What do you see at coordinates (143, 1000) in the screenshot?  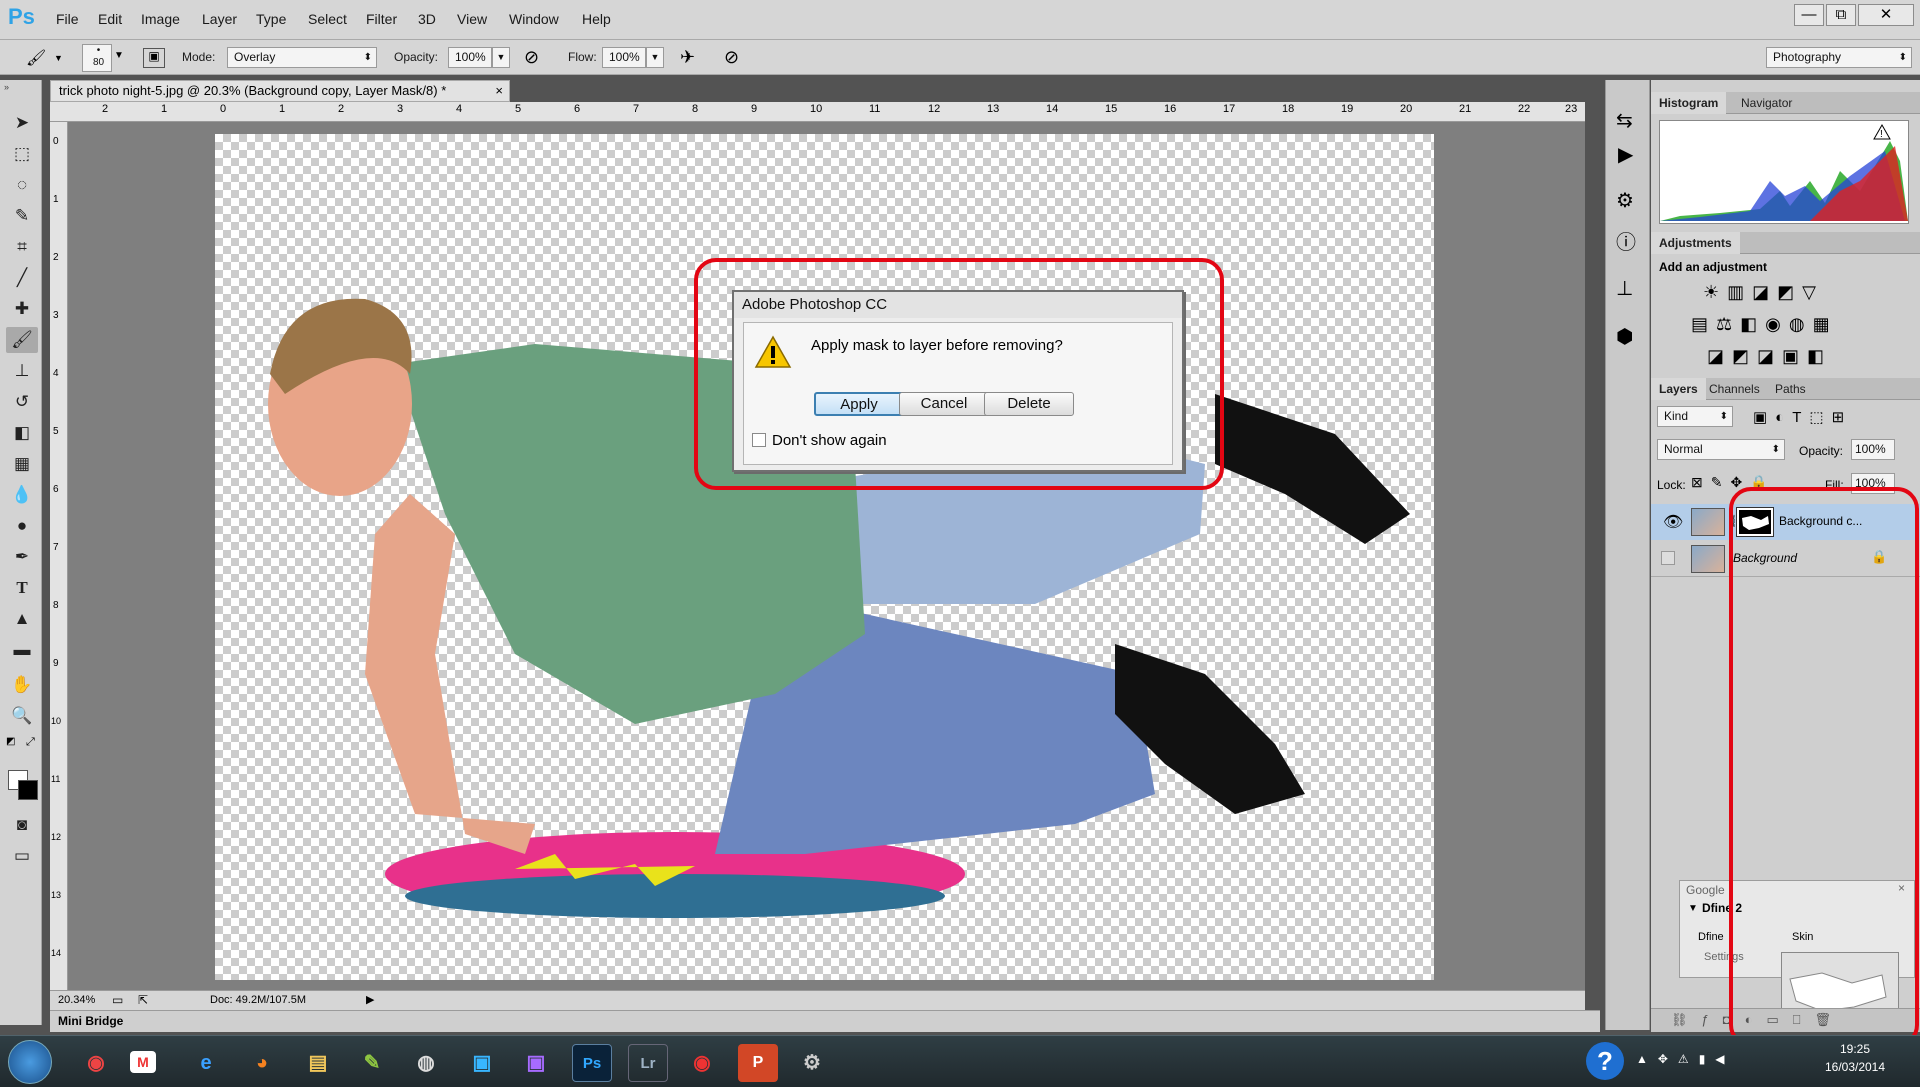 I see `share-icon: ⇱` at bounding box center [143, 1000].